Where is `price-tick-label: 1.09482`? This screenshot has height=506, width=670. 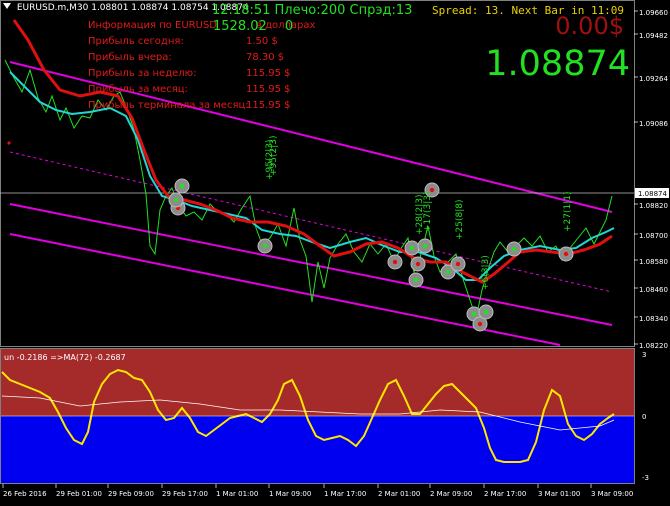
price-tick-label: 1.09482 is located at coordinates (653, 36).